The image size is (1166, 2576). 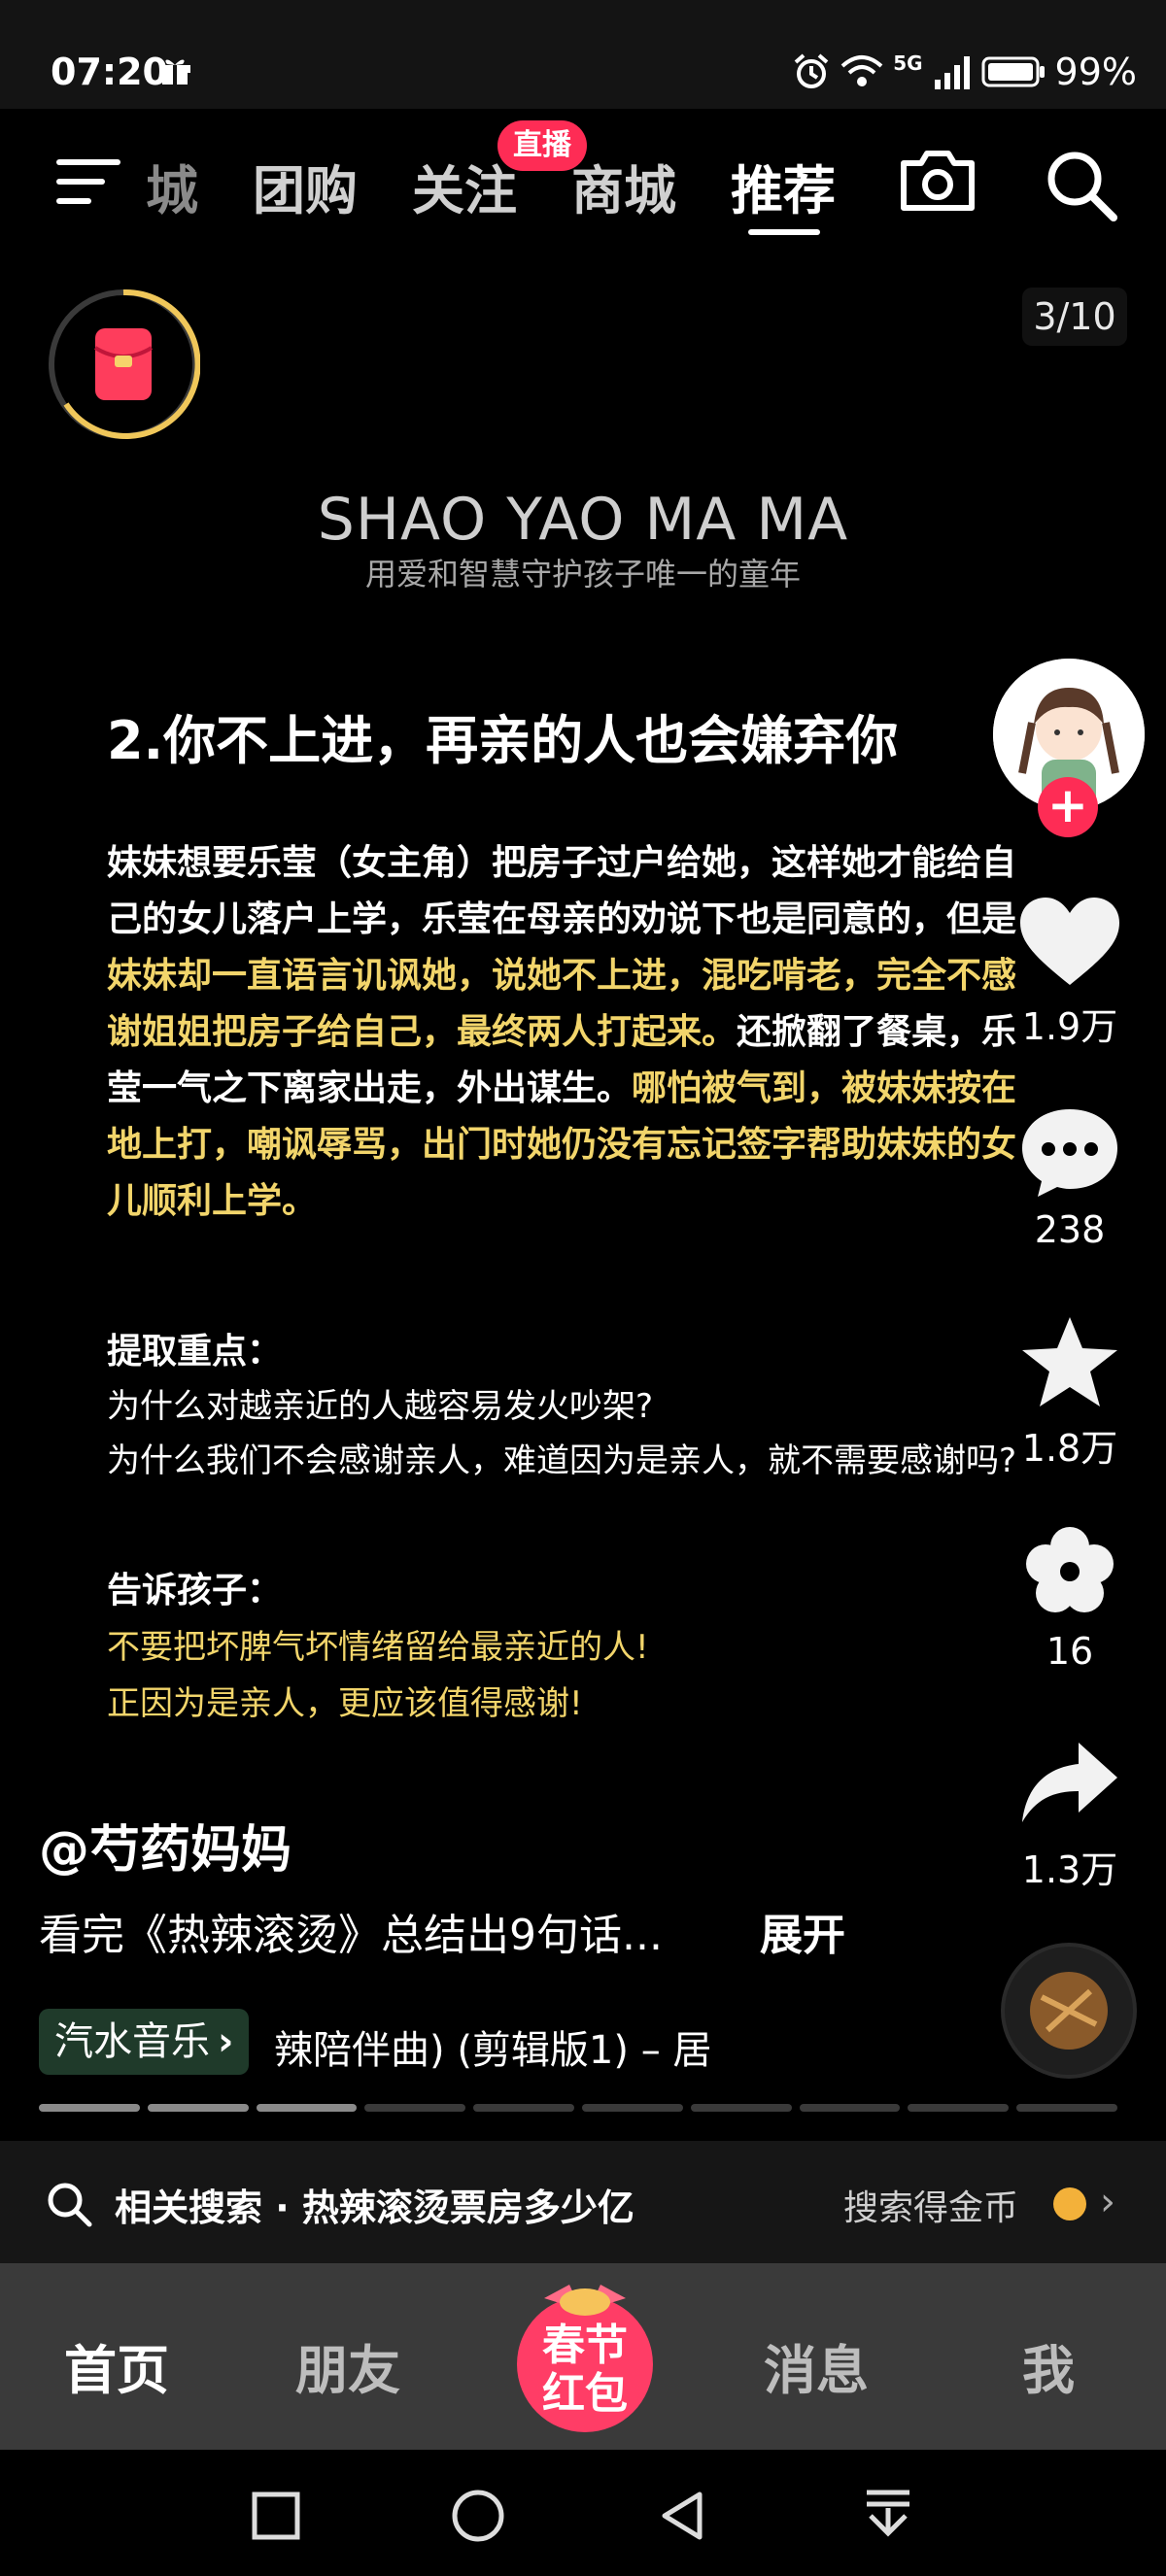 What do you see at coordinates (682, 2516) in the screenshot?
I see `back-icon` at bounding box center [682, 2516].